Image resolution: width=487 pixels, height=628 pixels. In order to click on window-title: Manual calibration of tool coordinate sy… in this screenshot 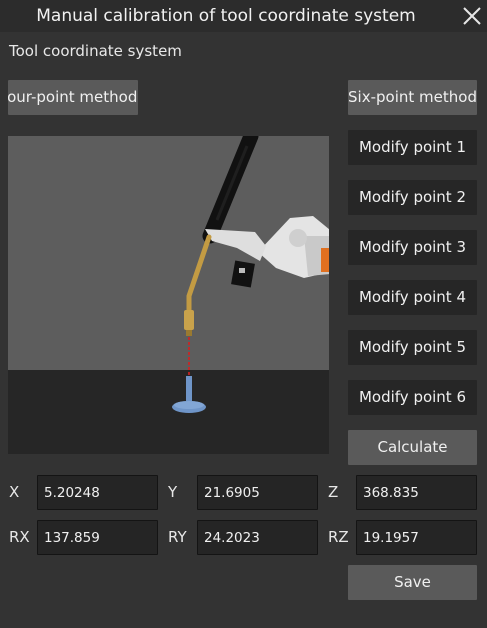, I will do `click(226, 16)`.